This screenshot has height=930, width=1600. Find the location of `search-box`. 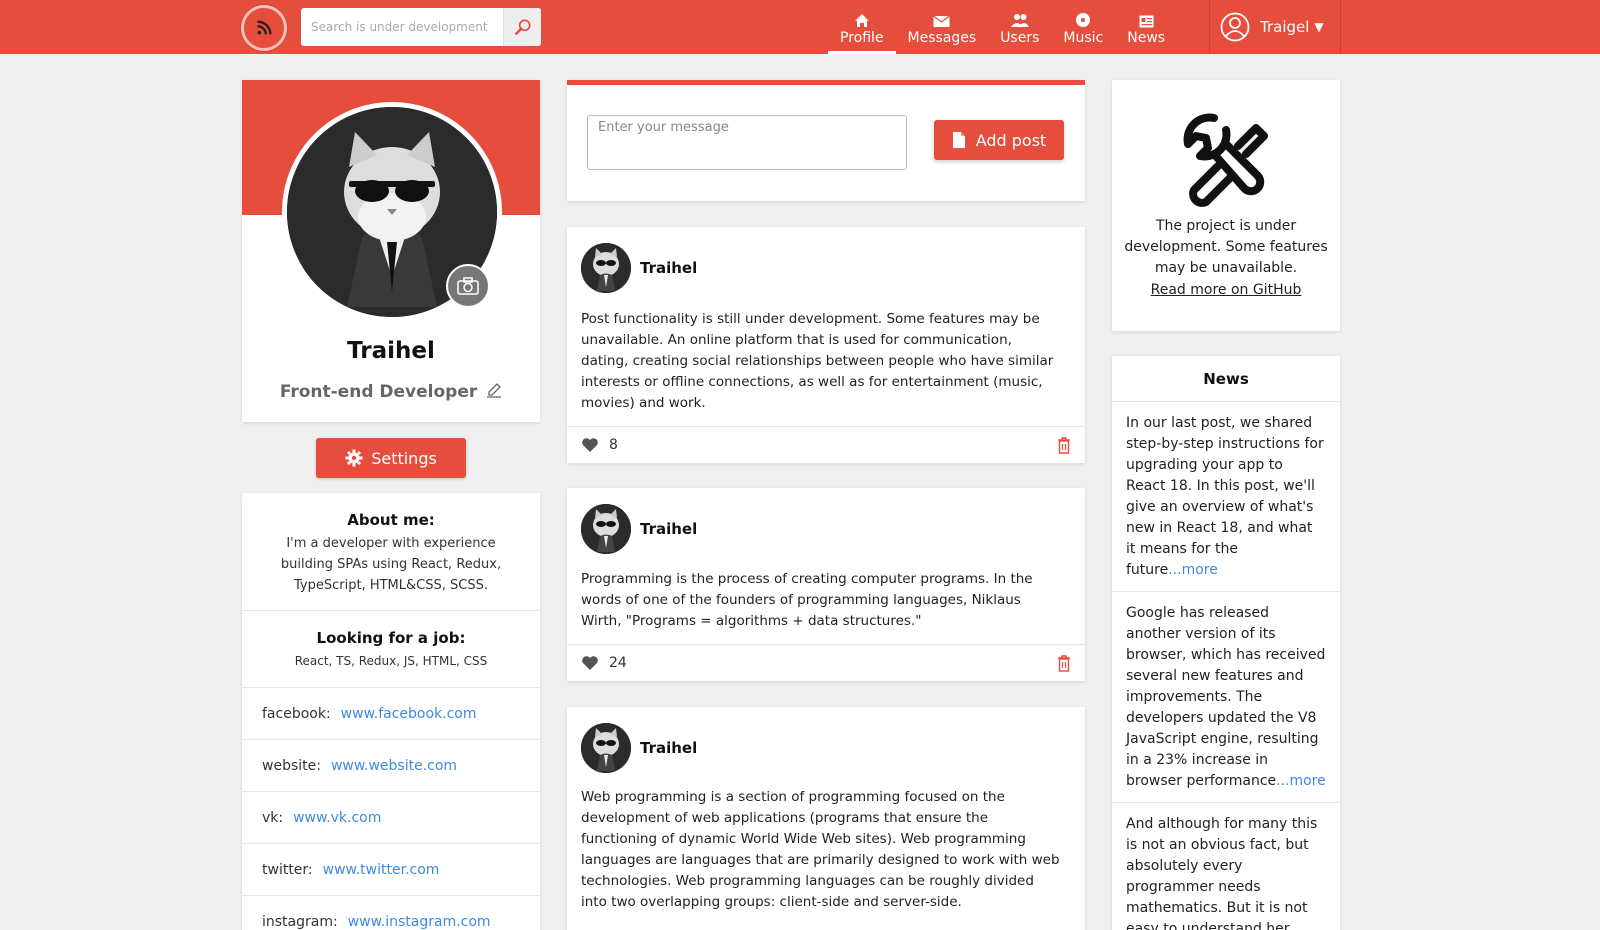

search-box is located at coordinates (421, 27).